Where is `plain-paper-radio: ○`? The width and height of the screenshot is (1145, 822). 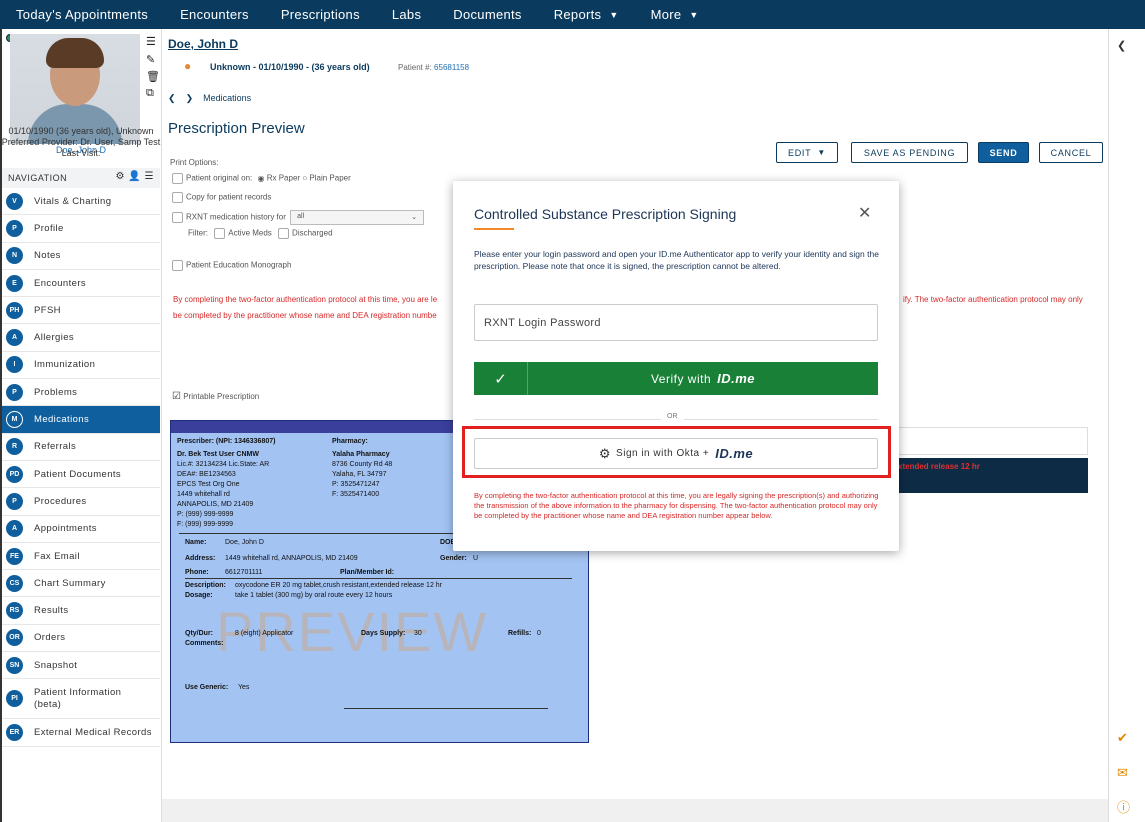
plain-paper-radio: ○ is located at coordinates (304, 178).